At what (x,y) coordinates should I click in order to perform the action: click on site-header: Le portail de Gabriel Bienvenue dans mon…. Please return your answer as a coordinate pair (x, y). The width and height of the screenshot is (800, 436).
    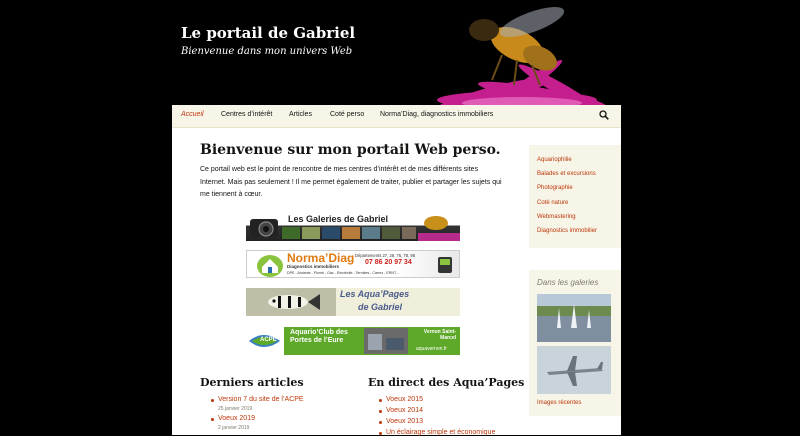
    Looking at the image, I should click on (396, 52).